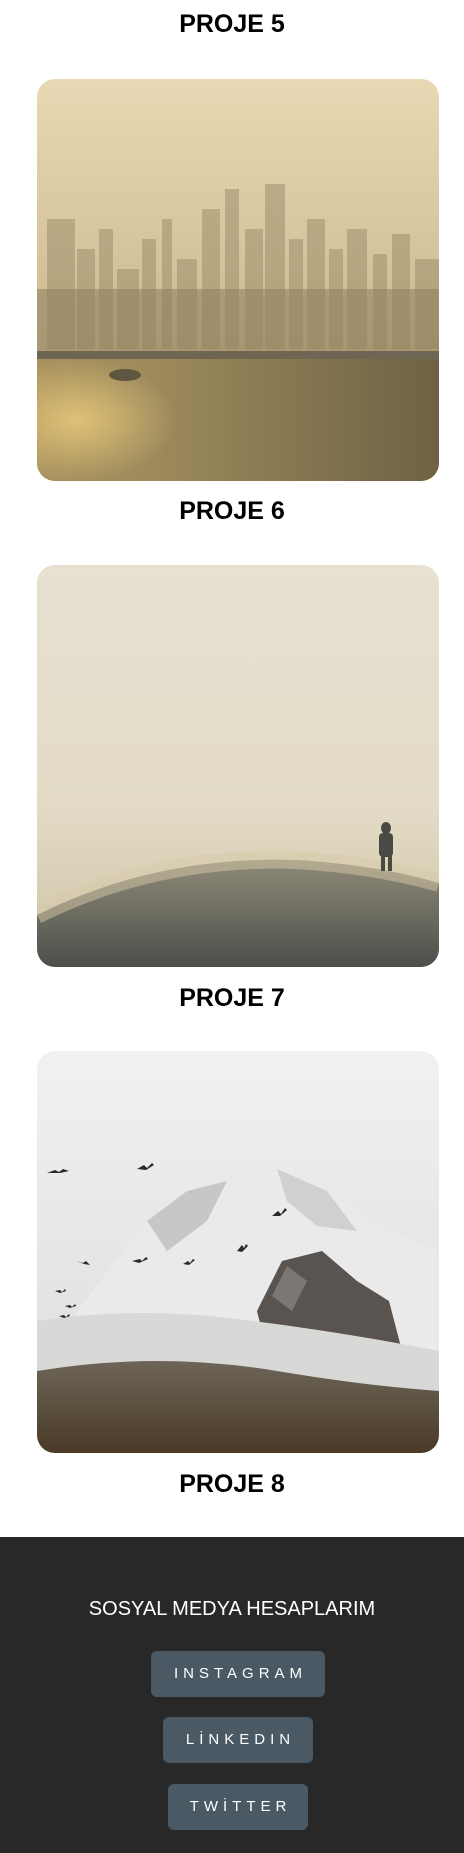 Image resolution: width=464 pixels, height=1853 pixels. What do you see at coordinates (238, 1740) in the screenshot?
I see `linkedin-button: LİNKEDIN` at bounding box center [238, 1740].